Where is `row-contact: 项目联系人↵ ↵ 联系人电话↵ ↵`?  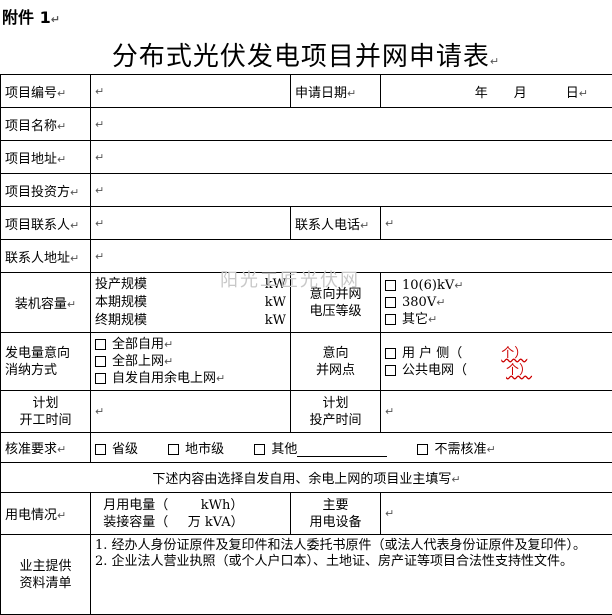 row-contact: 项目联系人↵ ↵ 联系人电话↵ ↵ is located at coordinates (306, 223).